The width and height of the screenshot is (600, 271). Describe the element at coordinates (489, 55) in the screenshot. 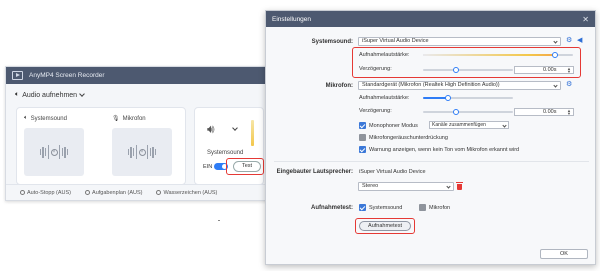

I see `slider-fill` at that location.